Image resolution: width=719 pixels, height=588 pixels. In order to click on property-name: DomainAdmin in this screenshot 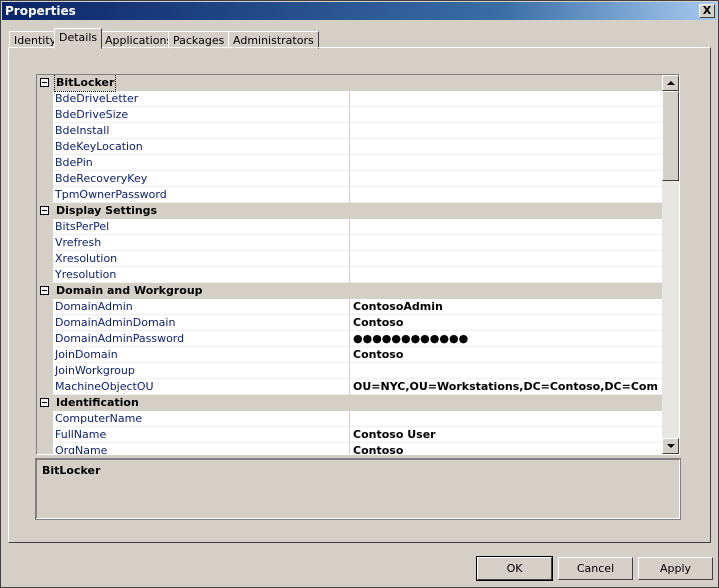, I will do `click(202, 307)`.